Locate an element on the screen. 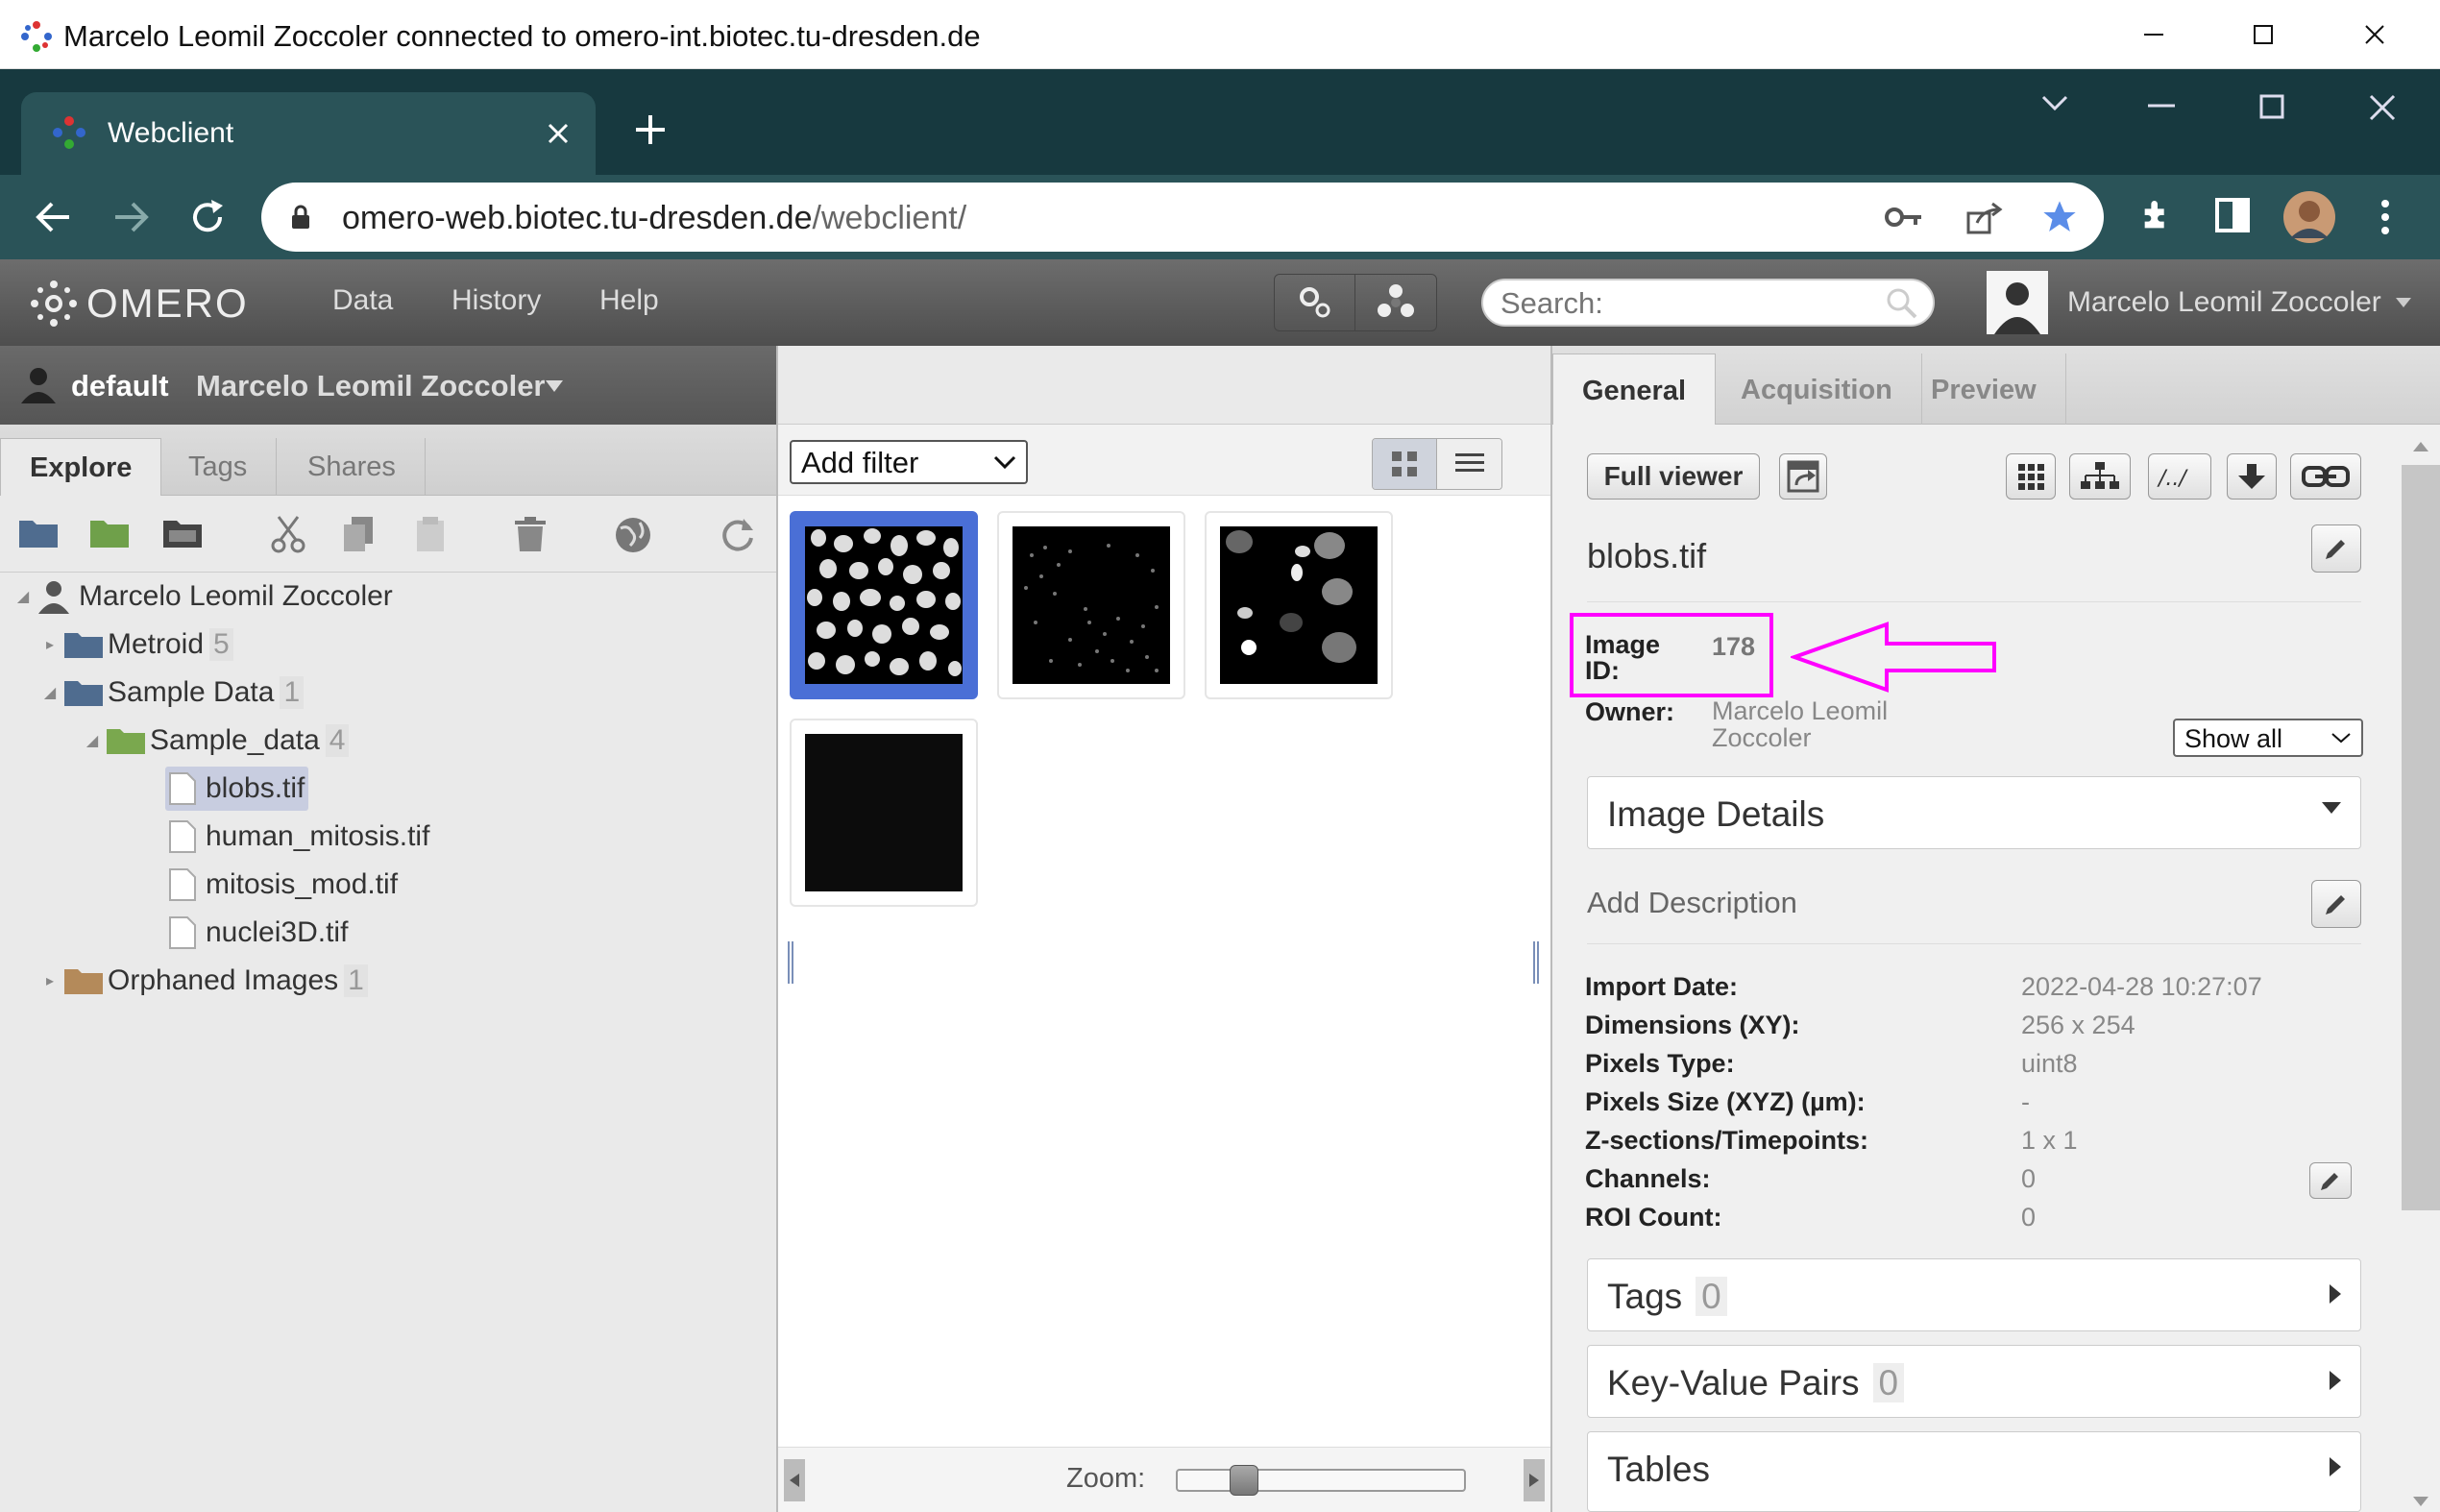  key-icon is located at coordinates (1904, 217).